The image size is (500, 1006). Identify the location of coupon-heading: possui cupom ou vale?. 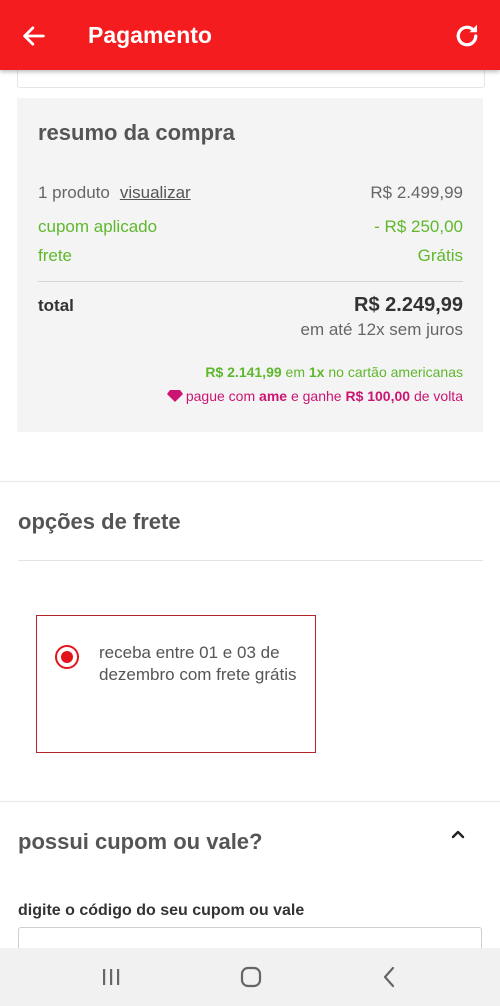
(140, 842).